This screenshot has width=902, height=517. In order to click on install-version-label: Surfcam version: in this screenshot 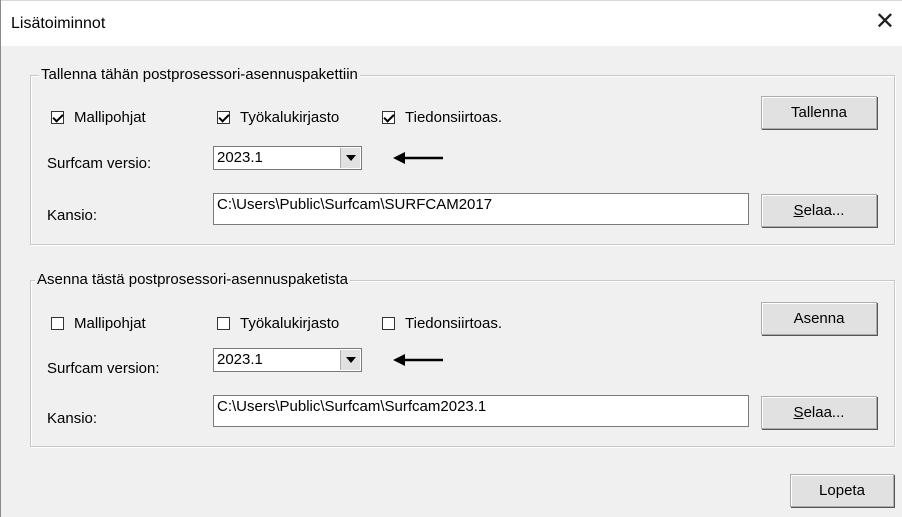, I will do `click(103, 368)`.